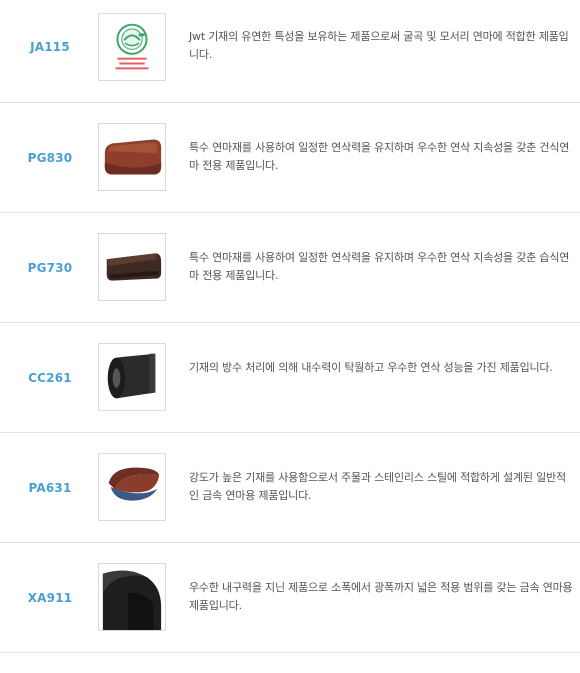  What do you see at coordinates (50, 378) in the screenshot?
I see `product-code: CC261` at bounding box center [50, 378].